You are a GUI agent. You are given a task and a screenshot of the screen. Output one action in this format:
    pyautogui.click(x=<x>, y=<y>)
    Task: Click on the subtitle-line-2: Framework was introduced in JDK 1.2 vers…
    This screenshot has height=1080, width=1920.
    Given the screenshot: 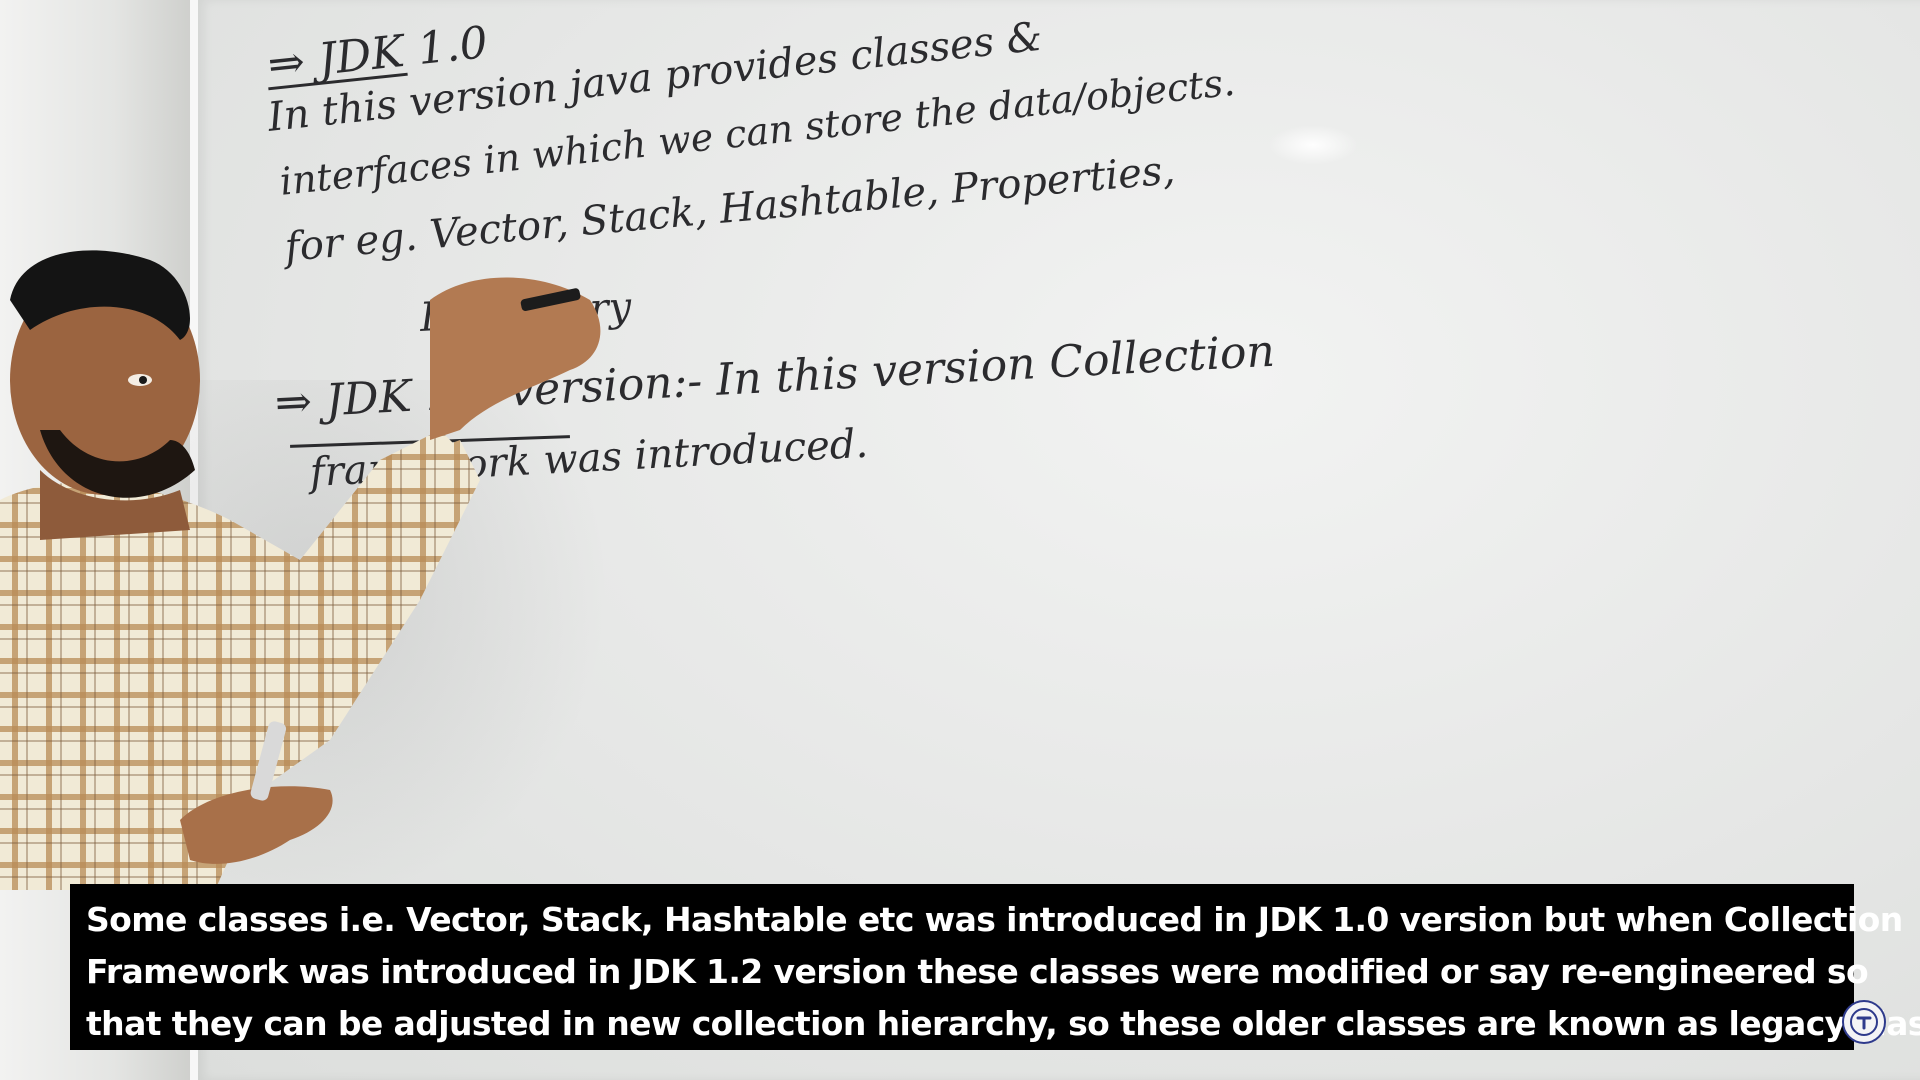 What is the action you would take?
    pyautogui.click(x=977, y=971)
    